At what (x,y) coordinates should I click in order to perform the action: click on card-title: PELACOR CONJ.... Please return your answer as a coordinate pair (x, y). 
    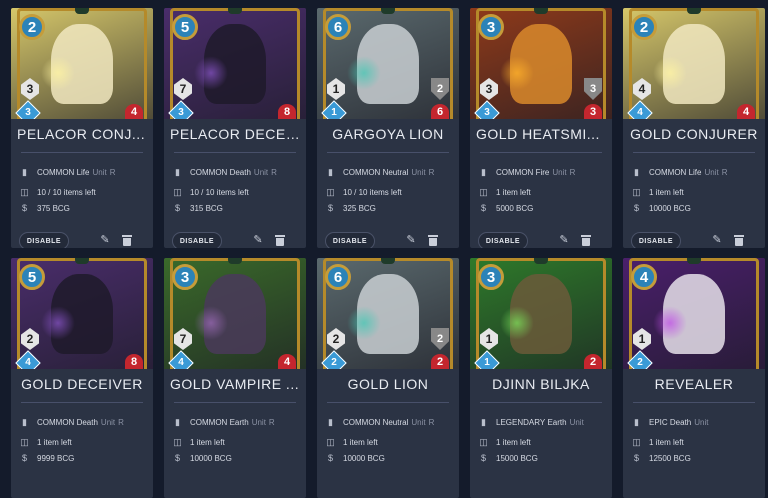
    Looking at the image, I should click on (81, 134).